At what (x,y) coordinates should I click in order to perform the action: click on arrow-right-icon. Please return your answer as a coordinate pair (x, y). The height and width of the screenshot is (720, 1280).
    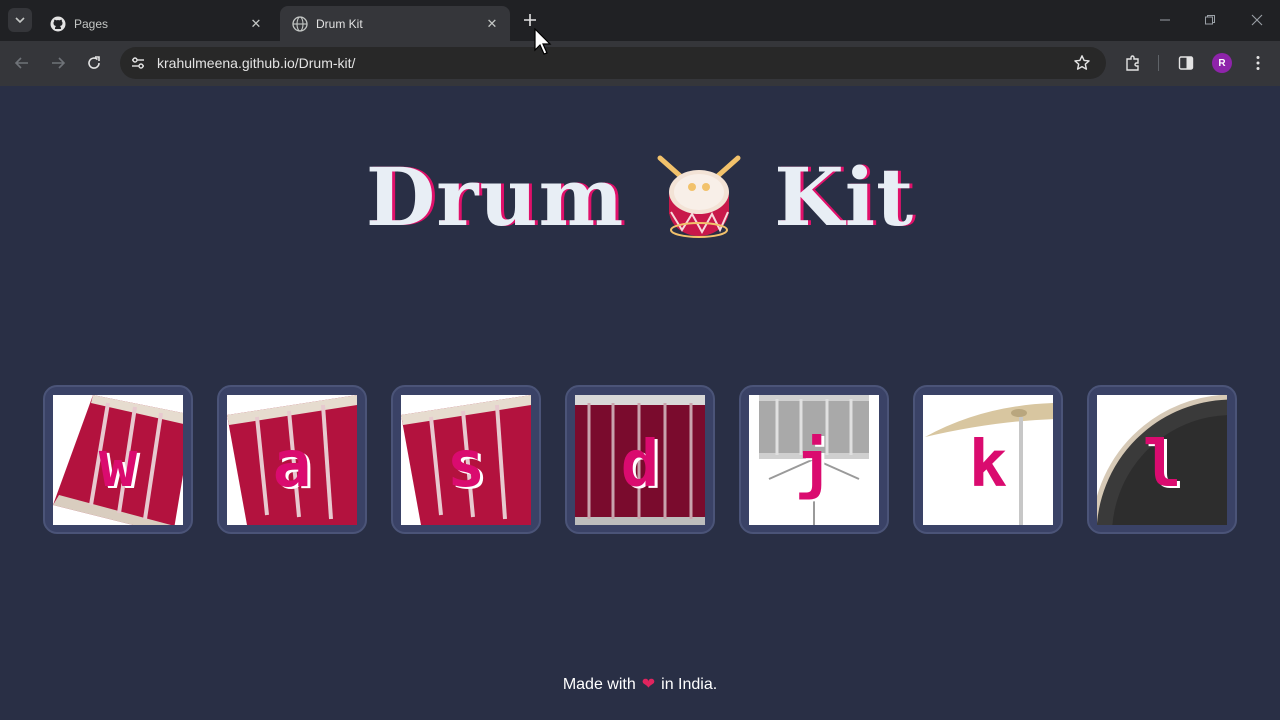
    Looking at the image, I should click on (59, 63).